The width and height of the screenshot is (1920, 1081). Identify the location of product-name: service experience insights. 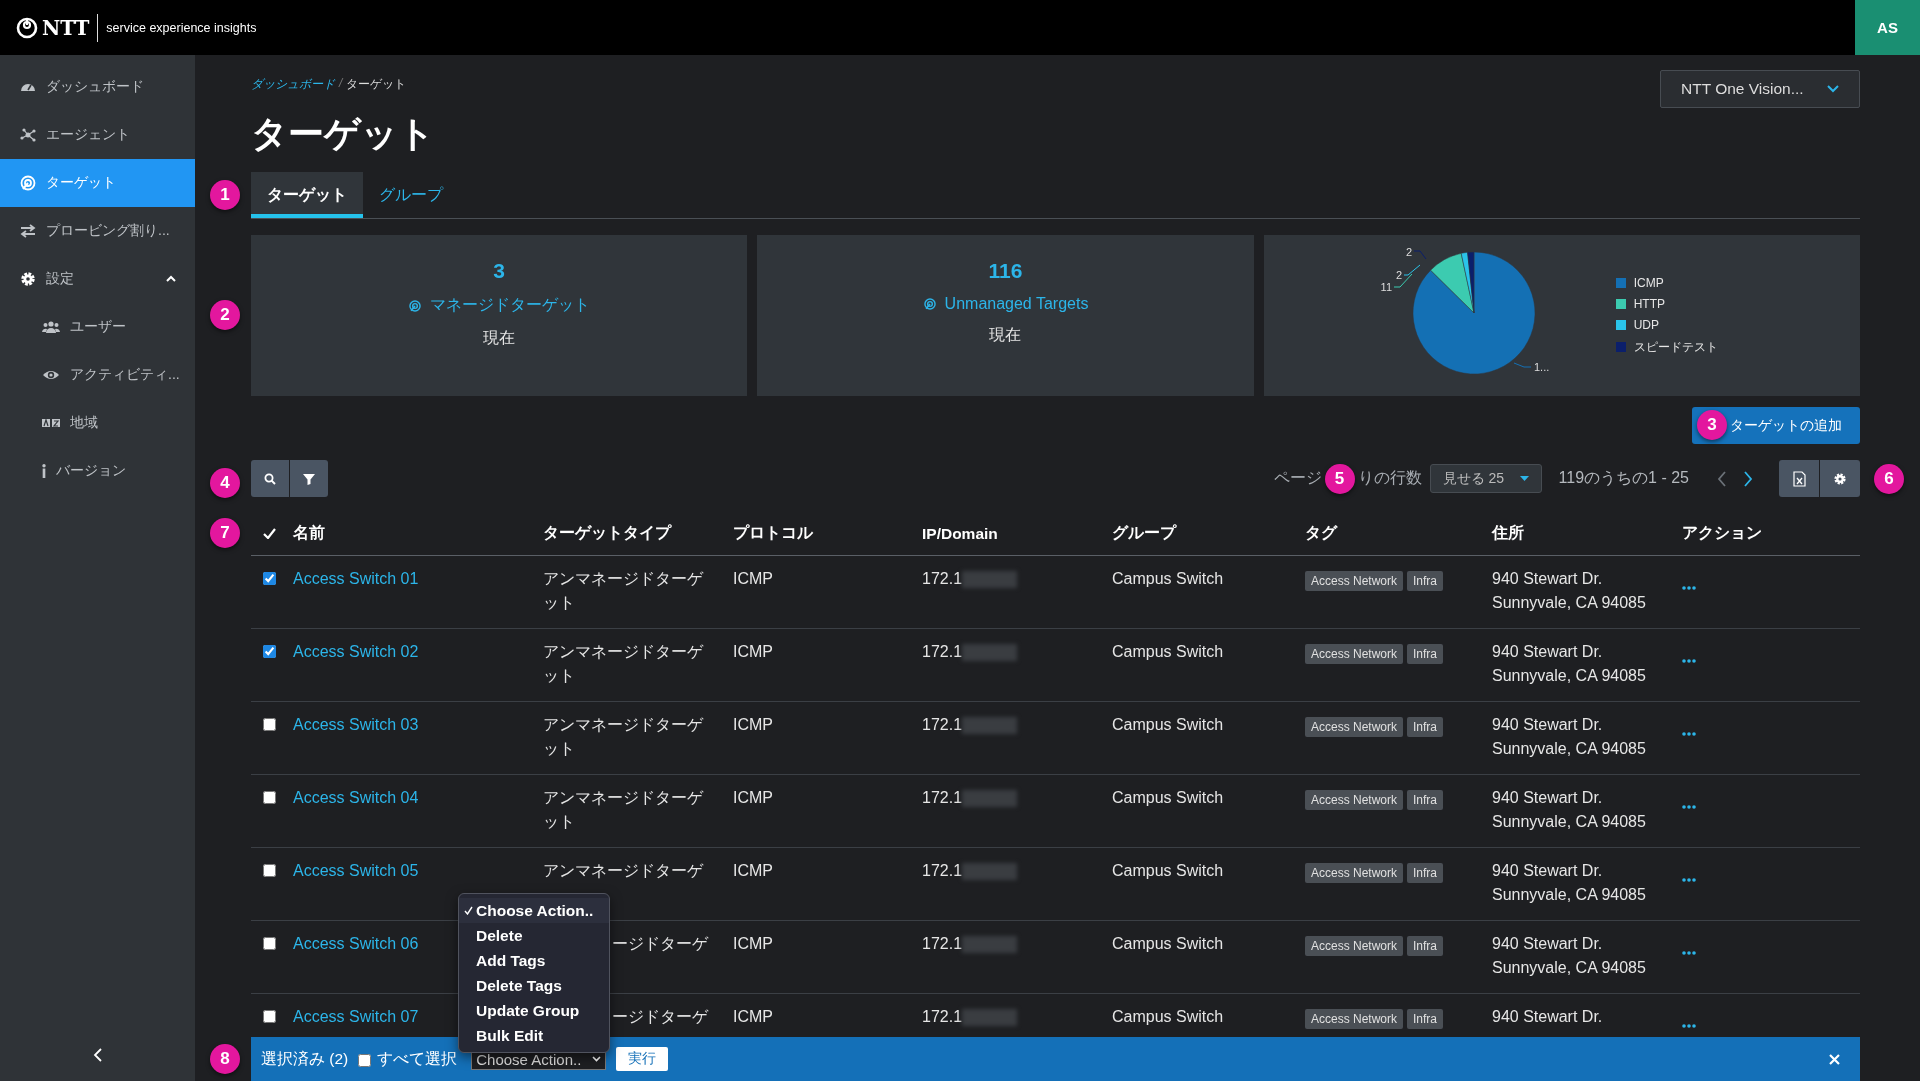
(181, 27).